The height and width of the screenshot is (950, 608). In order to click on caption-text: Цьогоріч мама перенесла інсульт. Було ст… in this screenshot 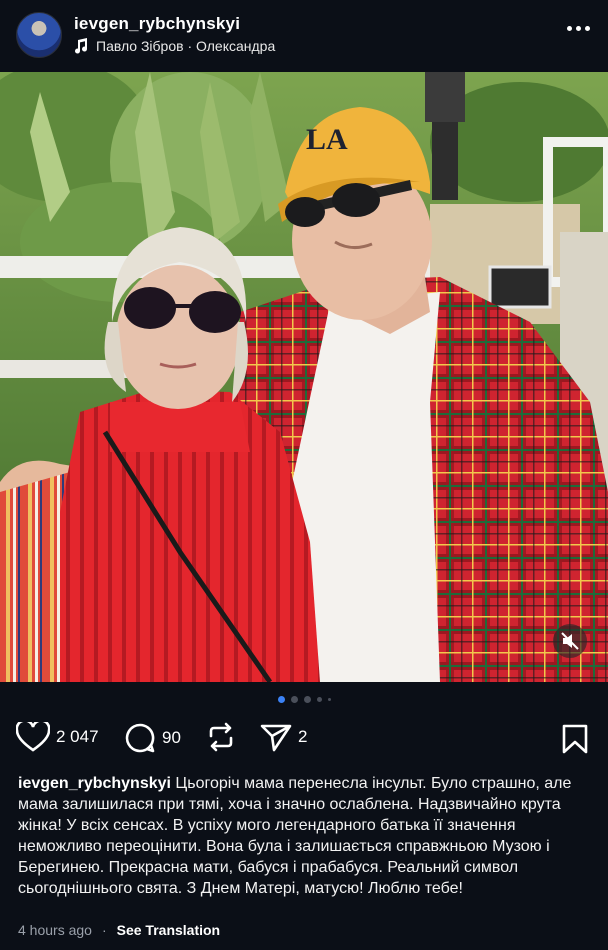, I will do `click(295, 836)`.